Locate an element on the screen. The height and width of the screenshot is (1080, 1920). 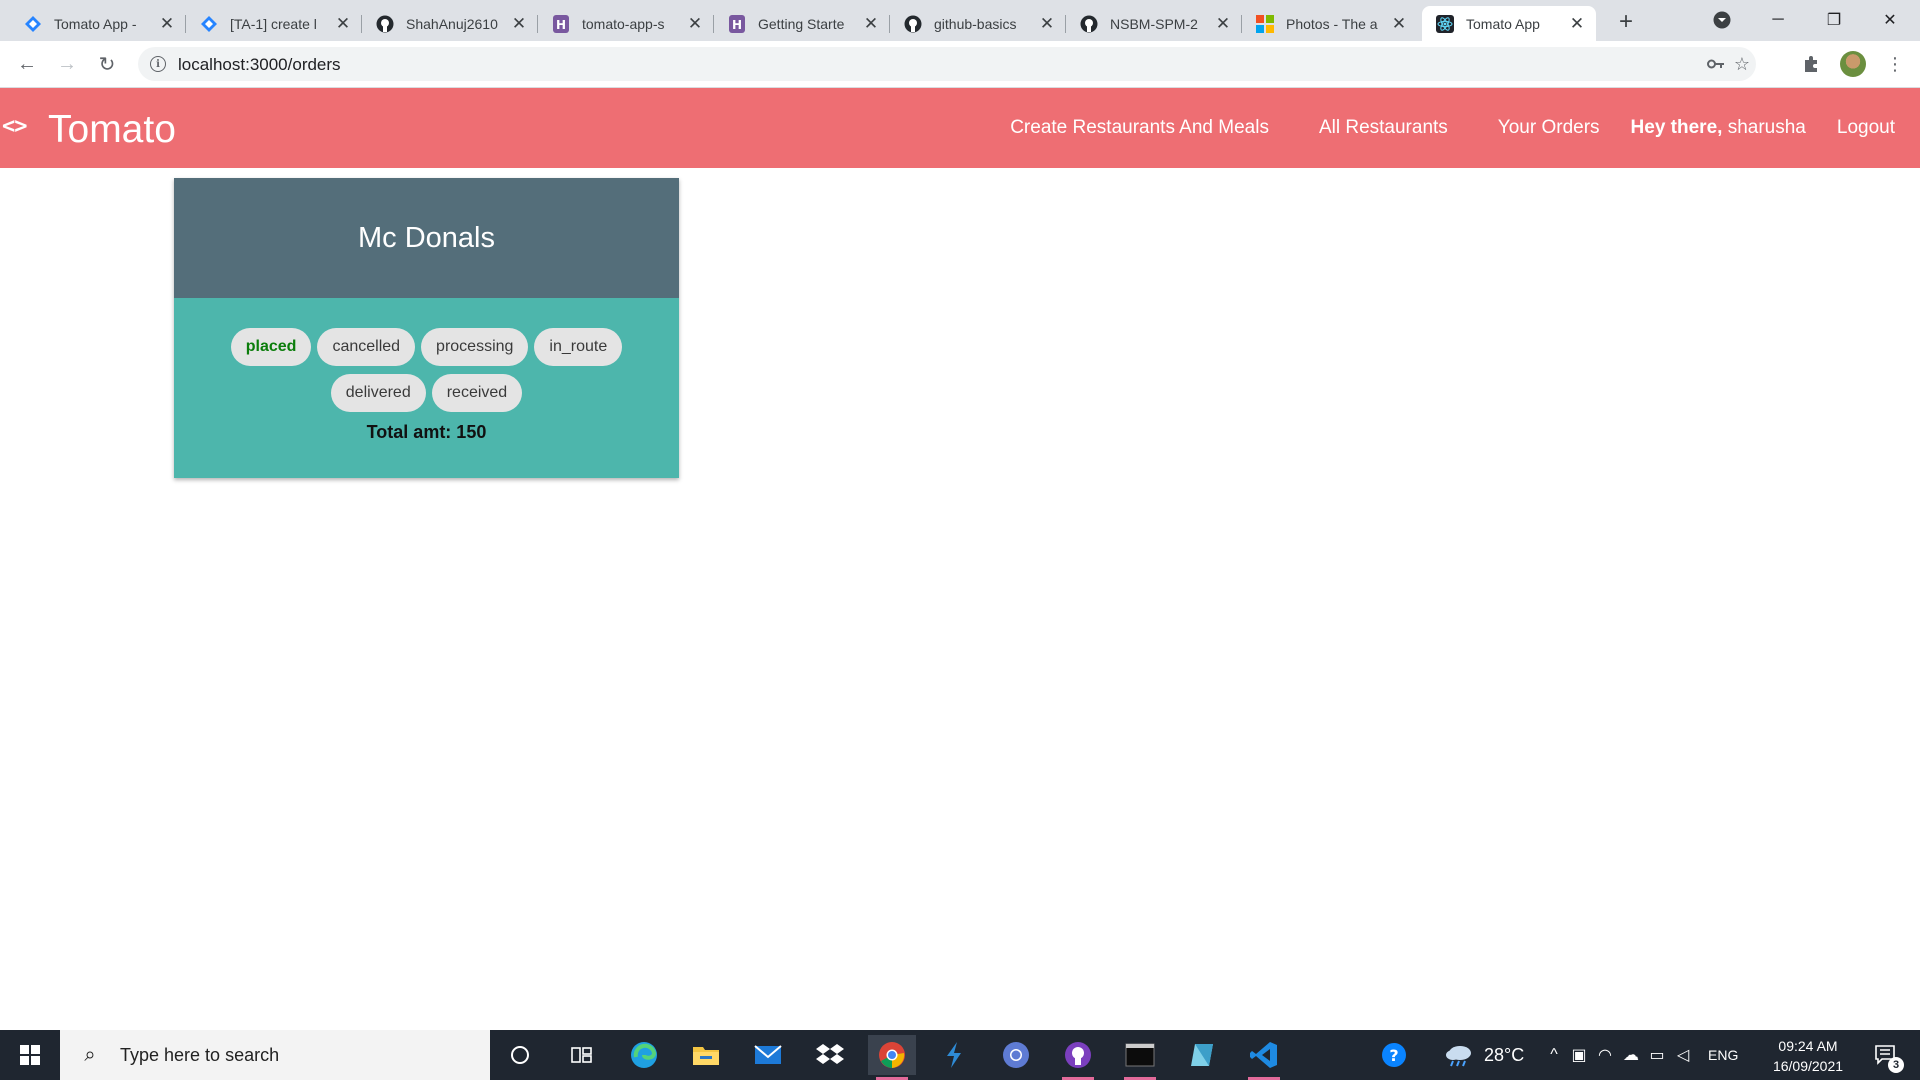
tab-title: tomato-app-s is located at coordinates (623, 23).